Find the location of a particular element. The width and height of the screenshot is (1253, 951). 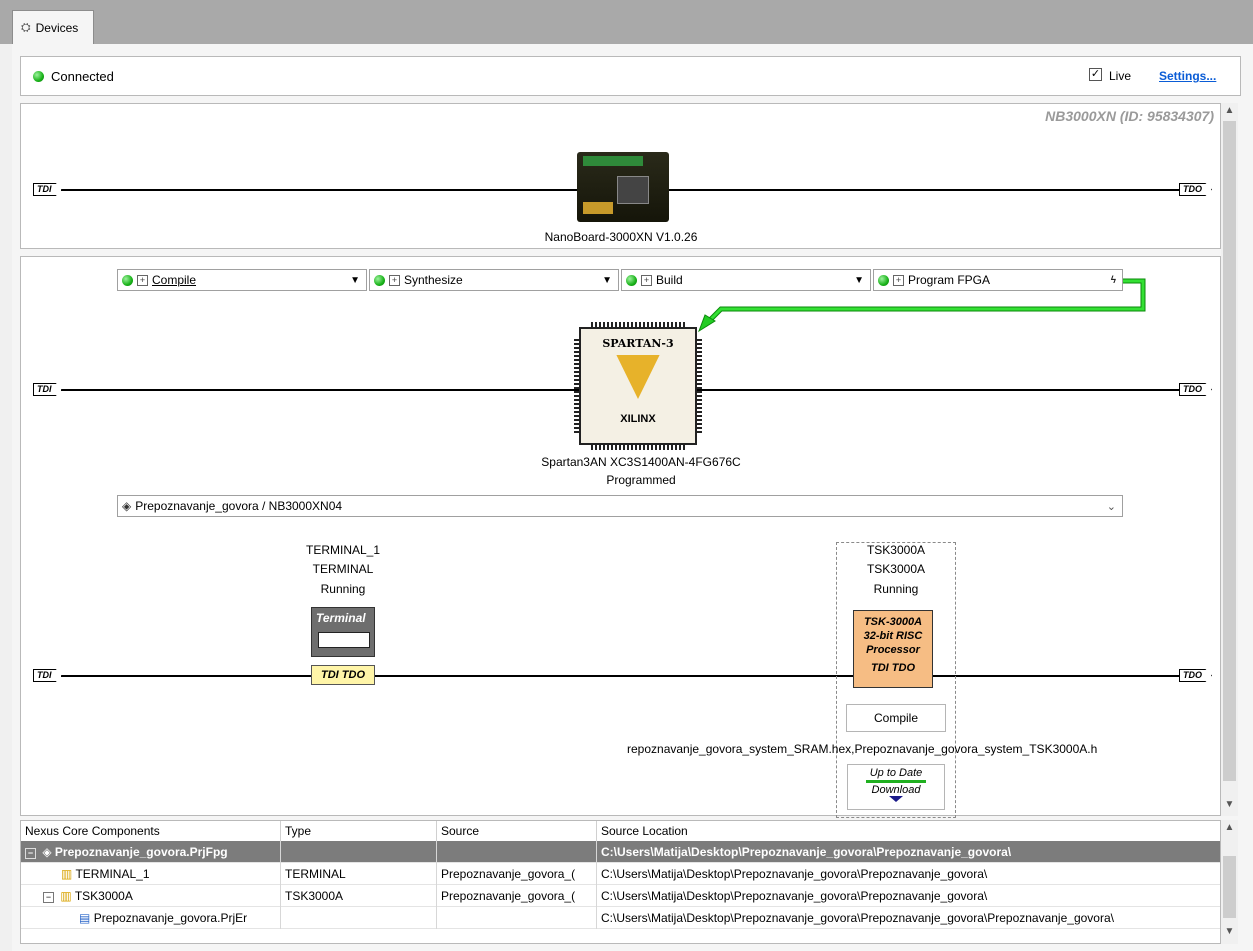

synthesize-step: + Synthesize ▼ is located at coordinates (494, 280).